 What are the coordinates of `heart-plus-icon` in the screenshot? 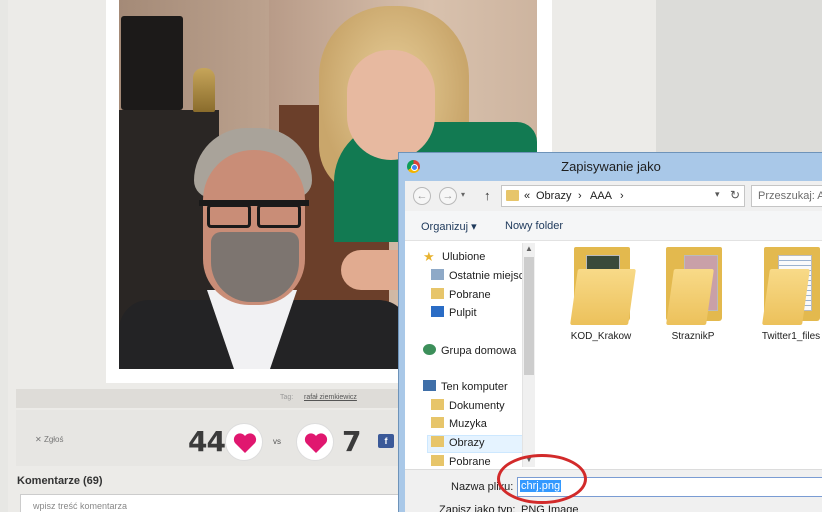 It's located at (316, 443).